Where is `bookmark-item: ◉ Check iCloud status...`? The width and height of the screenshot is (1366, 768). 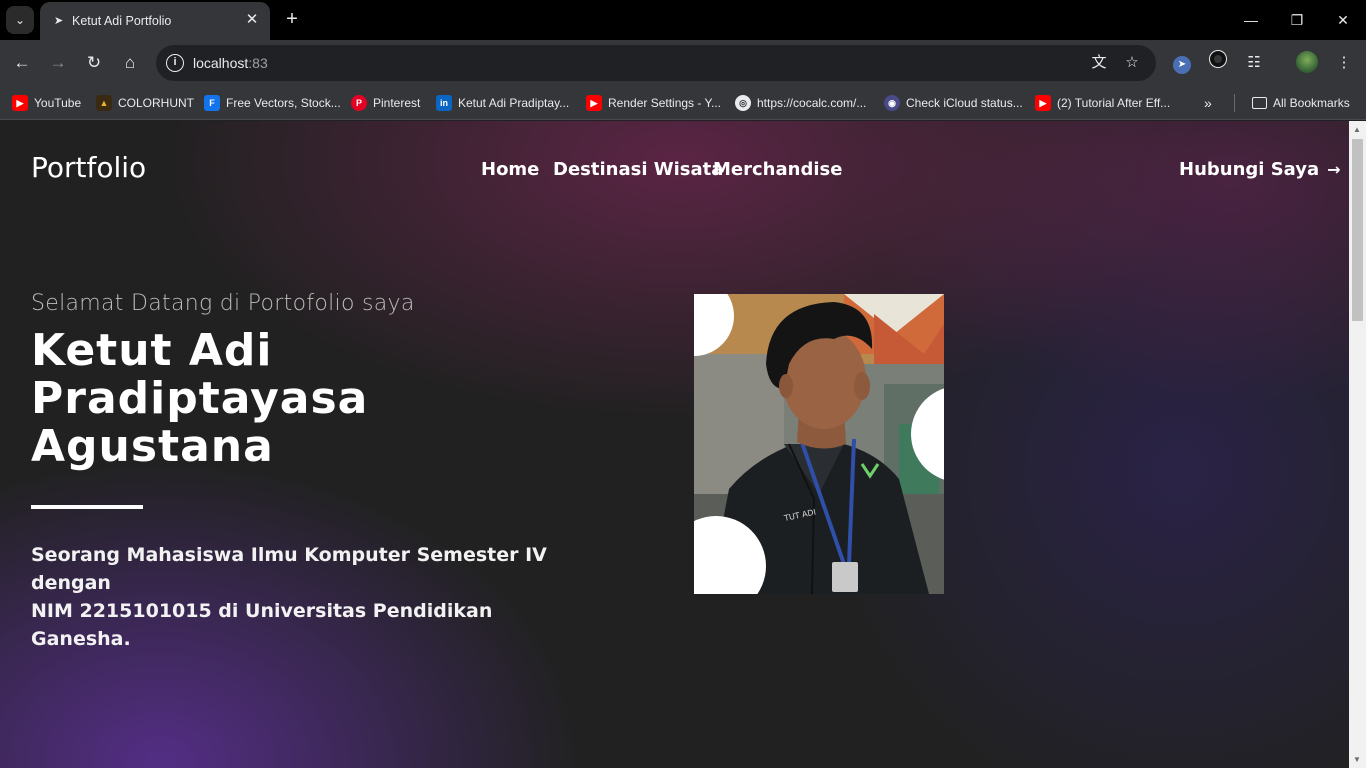
bookmark-item: ◉ Check iCloud status... is located at coordinates (953, 103).